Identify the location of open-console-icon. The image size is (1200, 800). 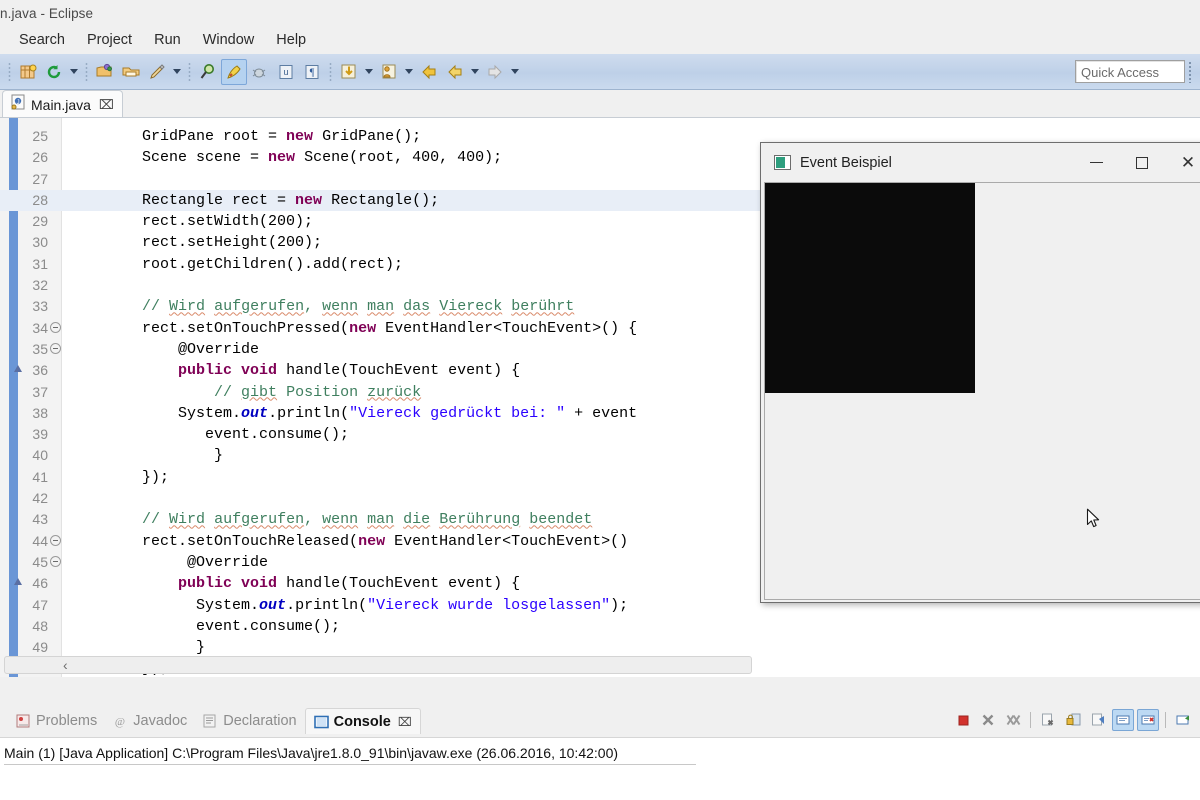
(1148, 720).